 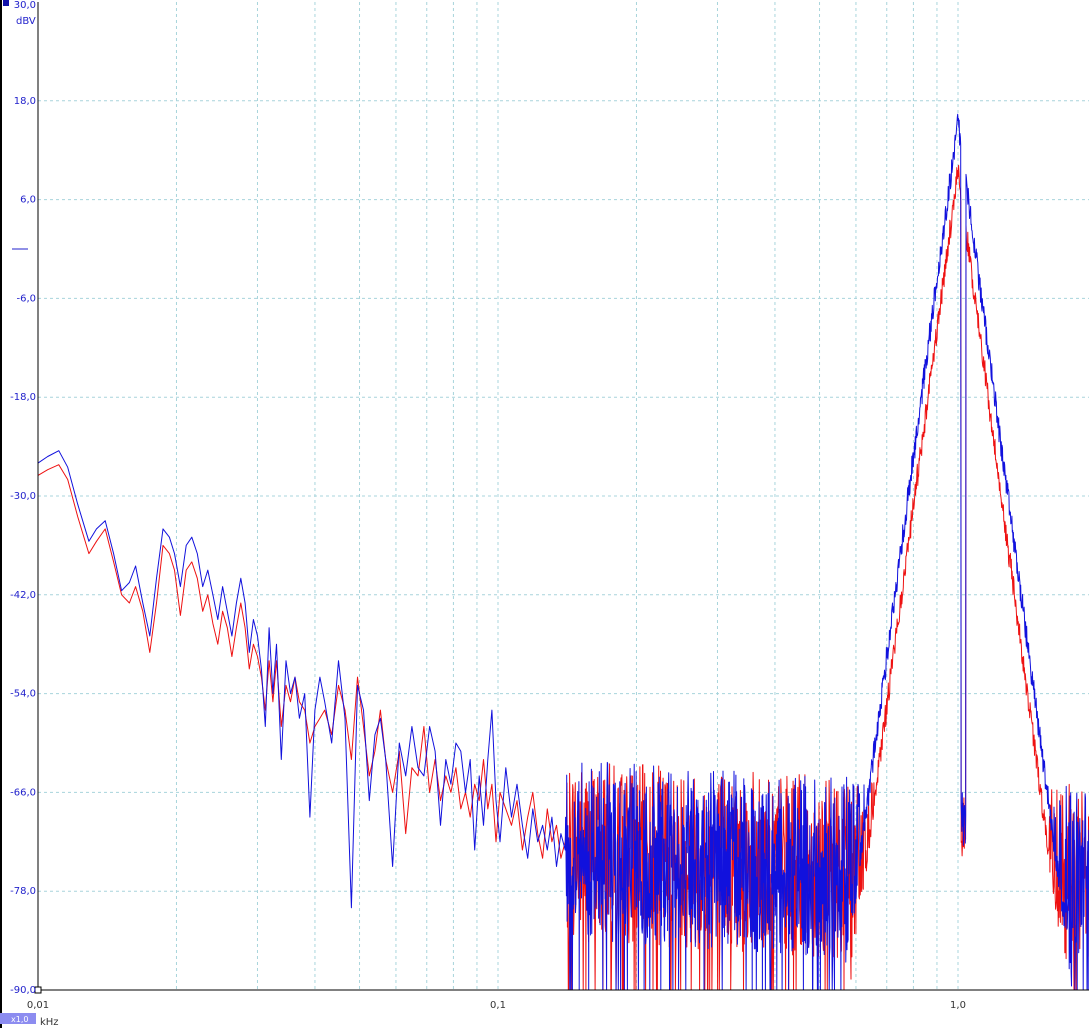 I want to click on y-tick-label: -6,0, so click(x=26, y=298).